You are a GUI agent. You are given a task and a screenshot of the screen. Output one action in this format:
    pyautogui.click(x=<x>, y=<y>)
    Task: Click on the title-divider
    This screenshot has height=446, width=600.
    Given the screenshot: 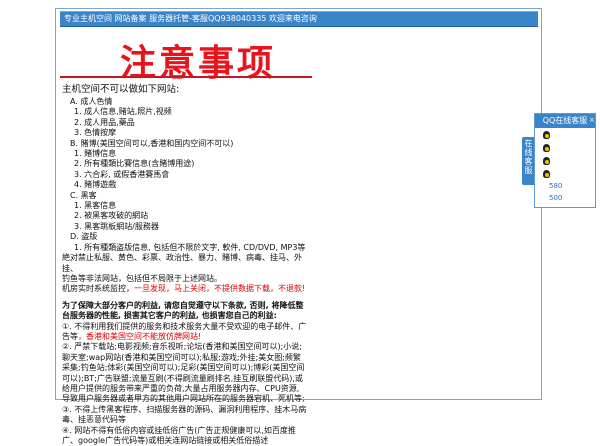 What is the action you would take?
    pyautogui.click(x=186, y=77)
    